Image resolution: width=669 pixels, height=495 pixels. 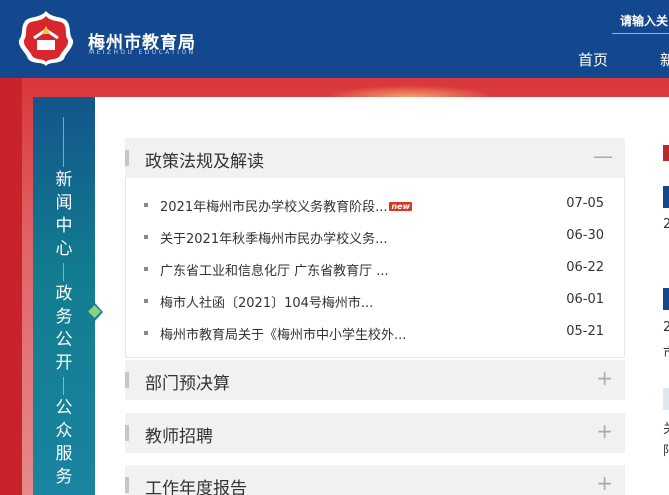 I want to click on sidenav-char: 众, so click(x=64, y=431).